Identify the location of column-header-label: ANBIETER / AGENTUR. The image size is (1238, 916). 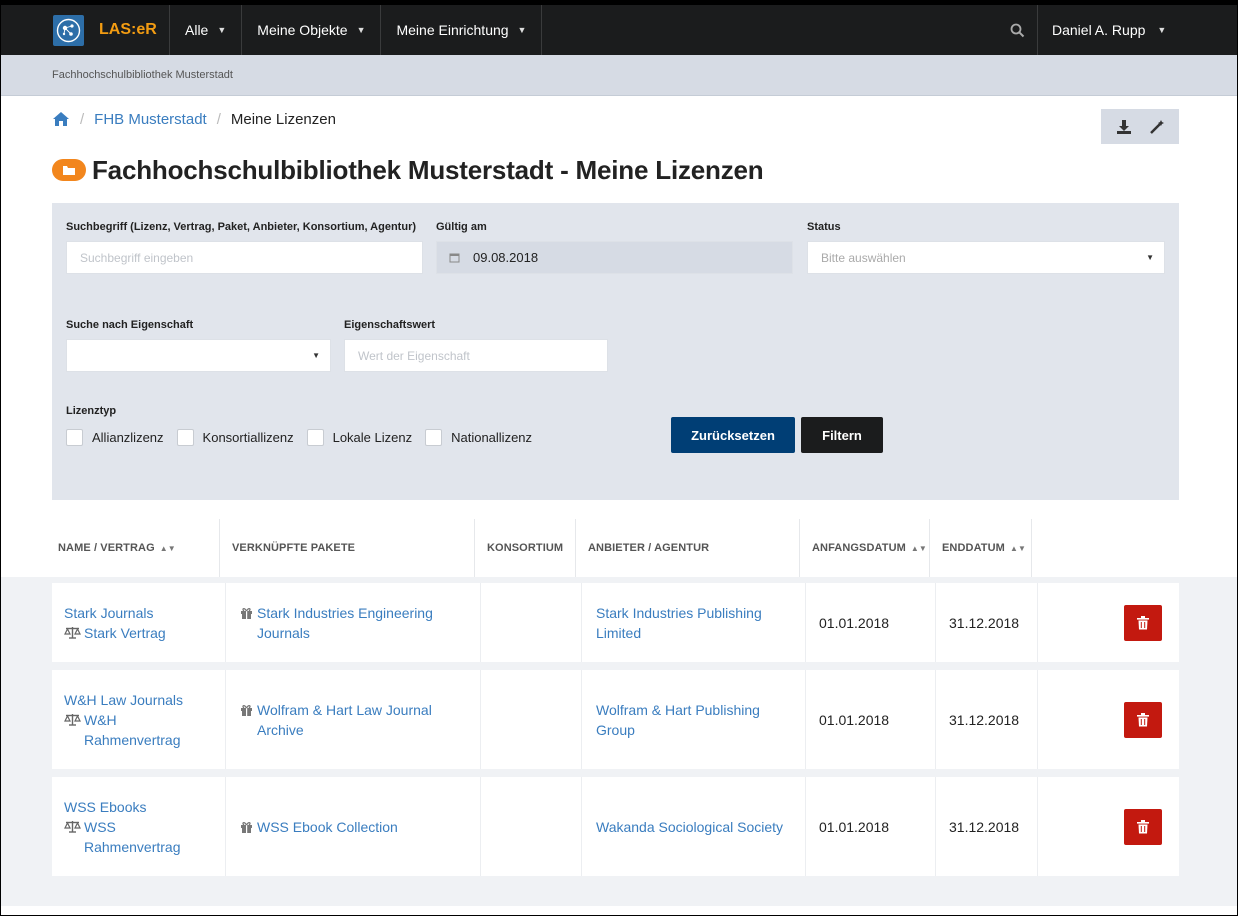
(649, 548).